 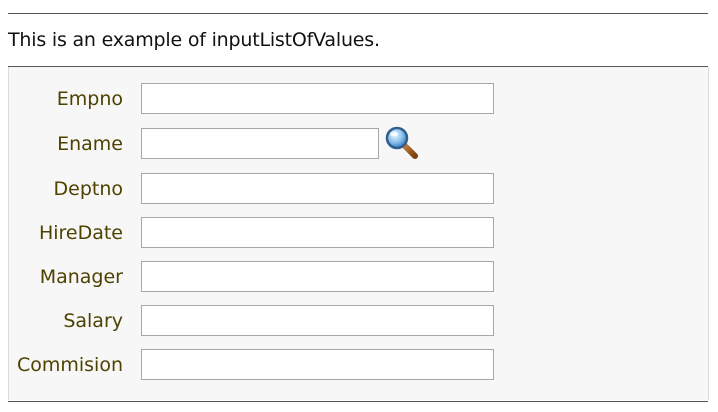 What do you see at coordinates (260, 143) in the screenshot?
I see `ename-input` at bounding box center [260, 143].